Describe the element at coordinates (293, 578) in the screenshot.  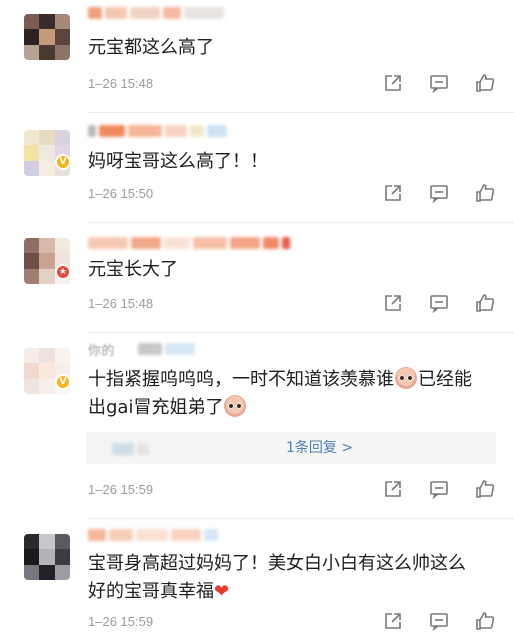
I see `comment-text: 宝哥身高超过妈妈了！美女白小白有这么帅这么 好的宝哥真幸福❤` at that location.